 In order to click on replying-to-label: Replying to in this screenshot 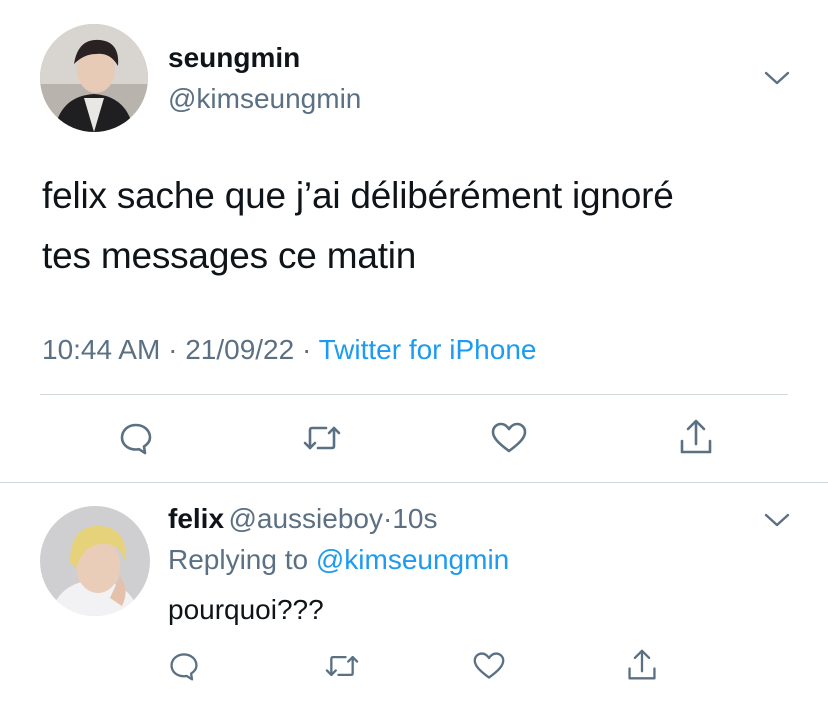, I will do `click(238, 559)`.